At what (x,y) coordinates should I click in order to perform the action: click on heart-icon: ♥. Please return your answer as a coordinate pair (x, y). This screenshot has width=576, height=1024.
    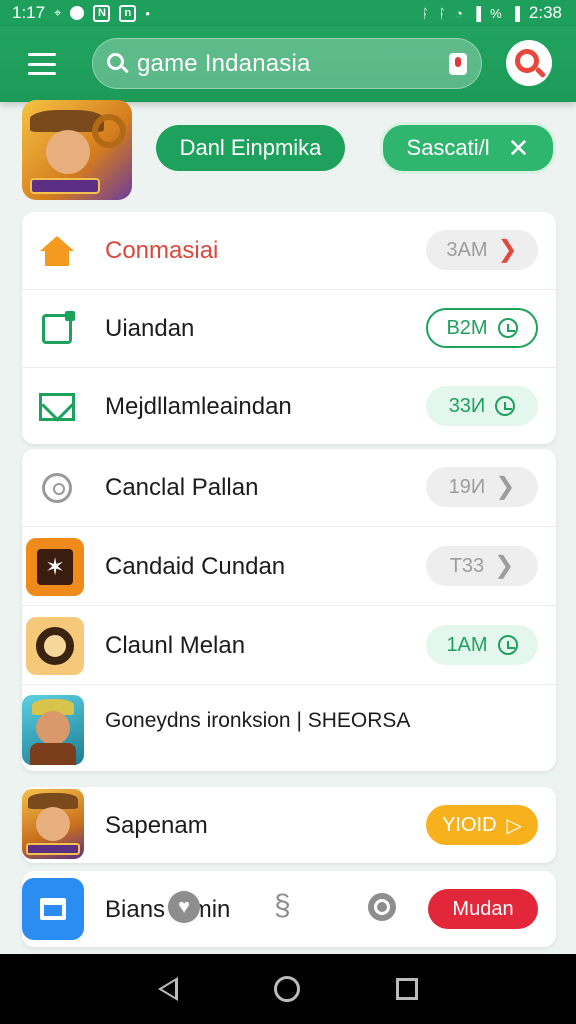
    Looking at the image, I should click on (184, 907).